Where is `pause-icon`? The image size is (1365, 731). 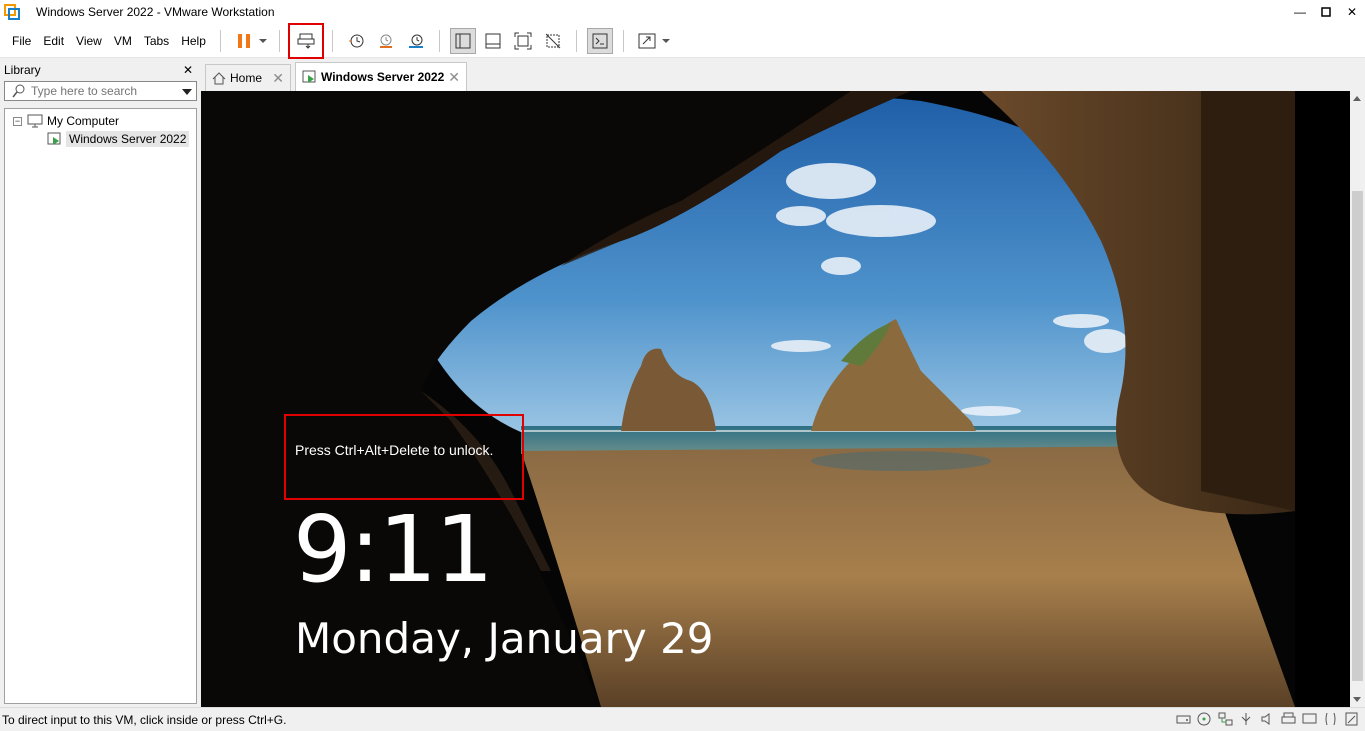
pause-icon is located at coordinates (243, 40).